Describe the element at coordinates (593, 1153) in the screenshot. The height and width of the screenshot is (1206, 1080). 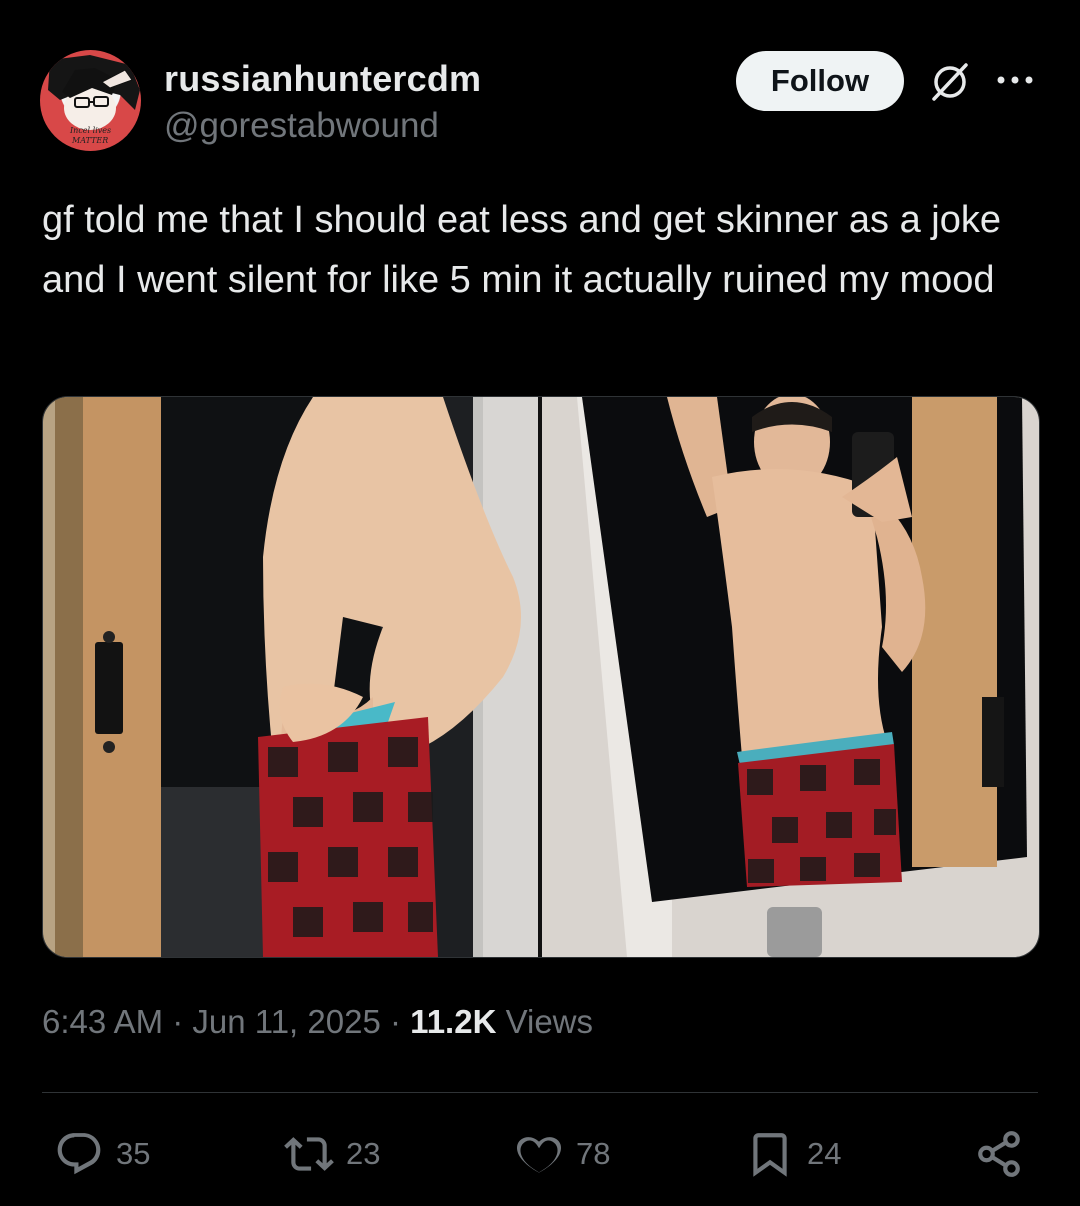
I see `like-count: 78` at that location.